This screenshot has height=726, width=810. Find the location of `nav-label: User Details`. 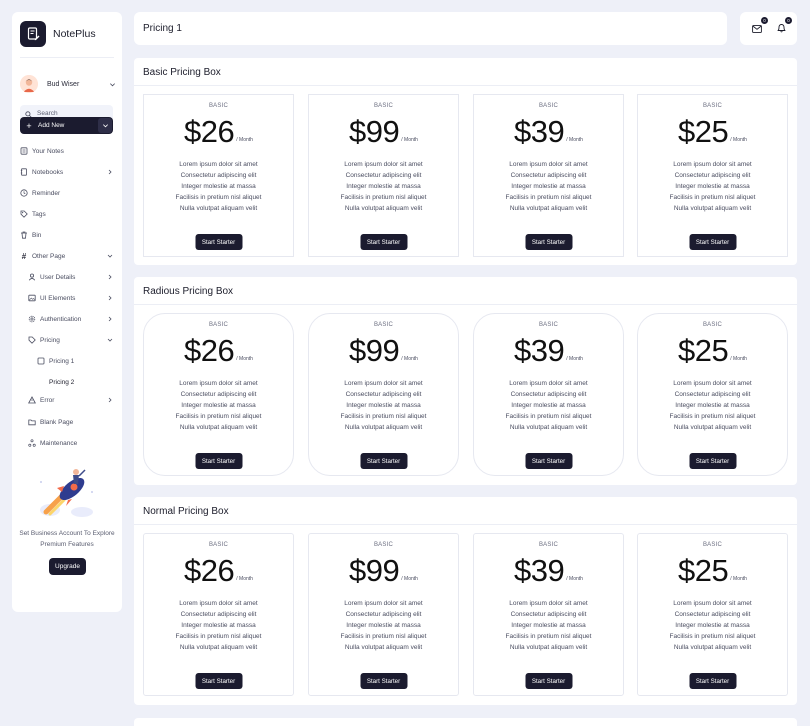

nav-label: User Details is located at coordinates (58, 277).